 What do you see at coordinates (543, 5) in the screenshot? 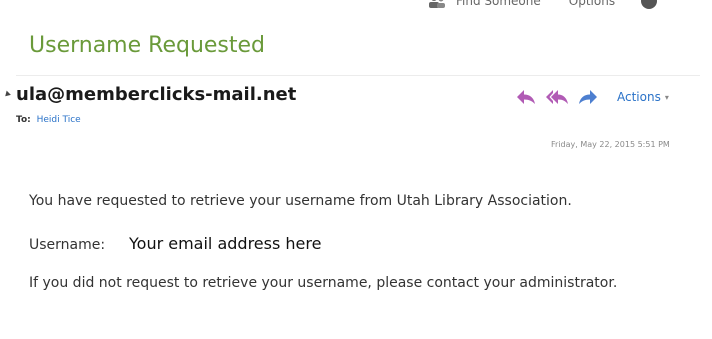
I see `top-bar: Find Someone Options` at bounding box center [543, 5].